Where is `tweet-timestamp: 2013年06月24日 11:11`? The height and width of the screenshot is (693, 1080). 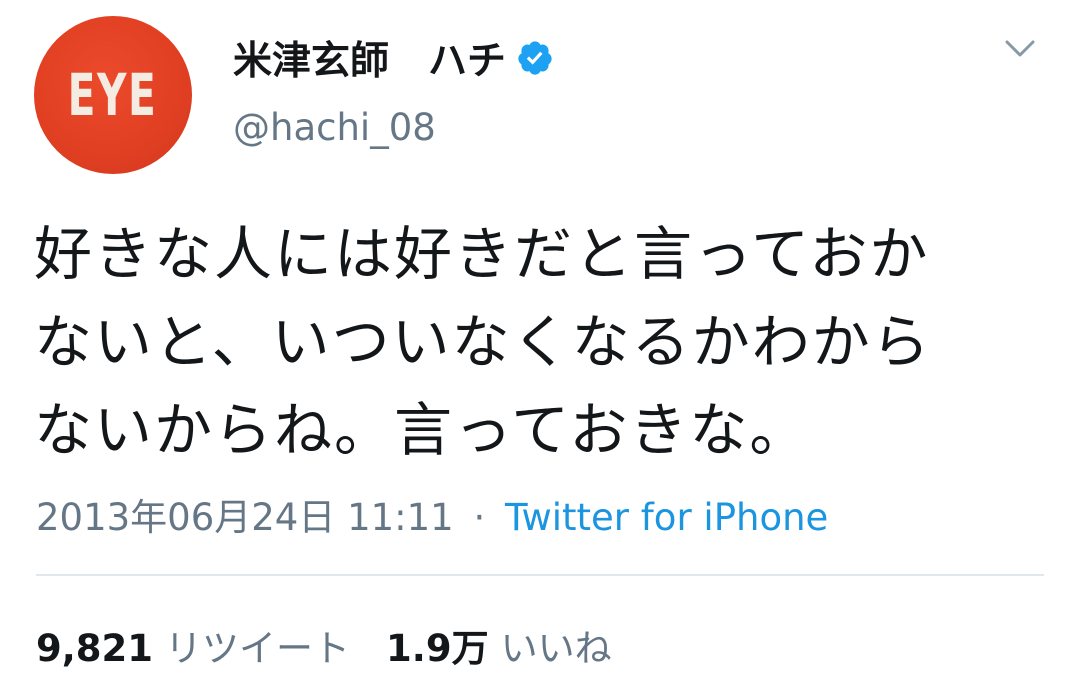
tweet-timestamp: 2013年06月24日 11:11 is located at coordinates (245, 517).